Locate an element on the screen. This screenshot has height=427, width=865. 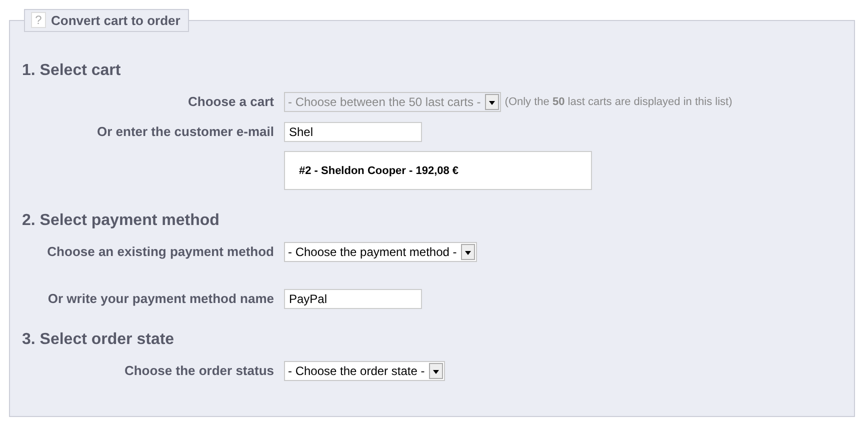
field-label: Choose an existing payment method is located at coordinates (160, 251).